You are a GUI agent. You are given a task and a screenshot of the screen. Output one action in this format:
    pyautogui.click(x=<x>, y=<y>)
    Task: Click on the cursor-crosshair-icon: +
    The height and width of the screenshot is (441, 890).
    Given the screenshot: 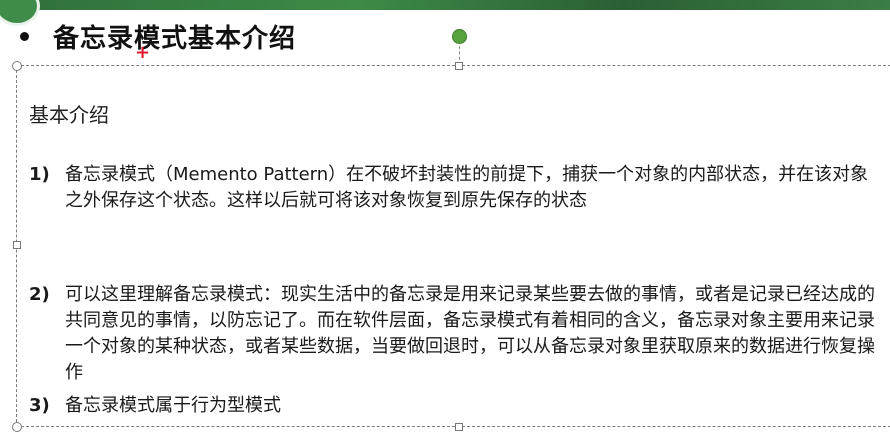 What is the action you would take?
    pyautogui.click(x=143, y=52)
    